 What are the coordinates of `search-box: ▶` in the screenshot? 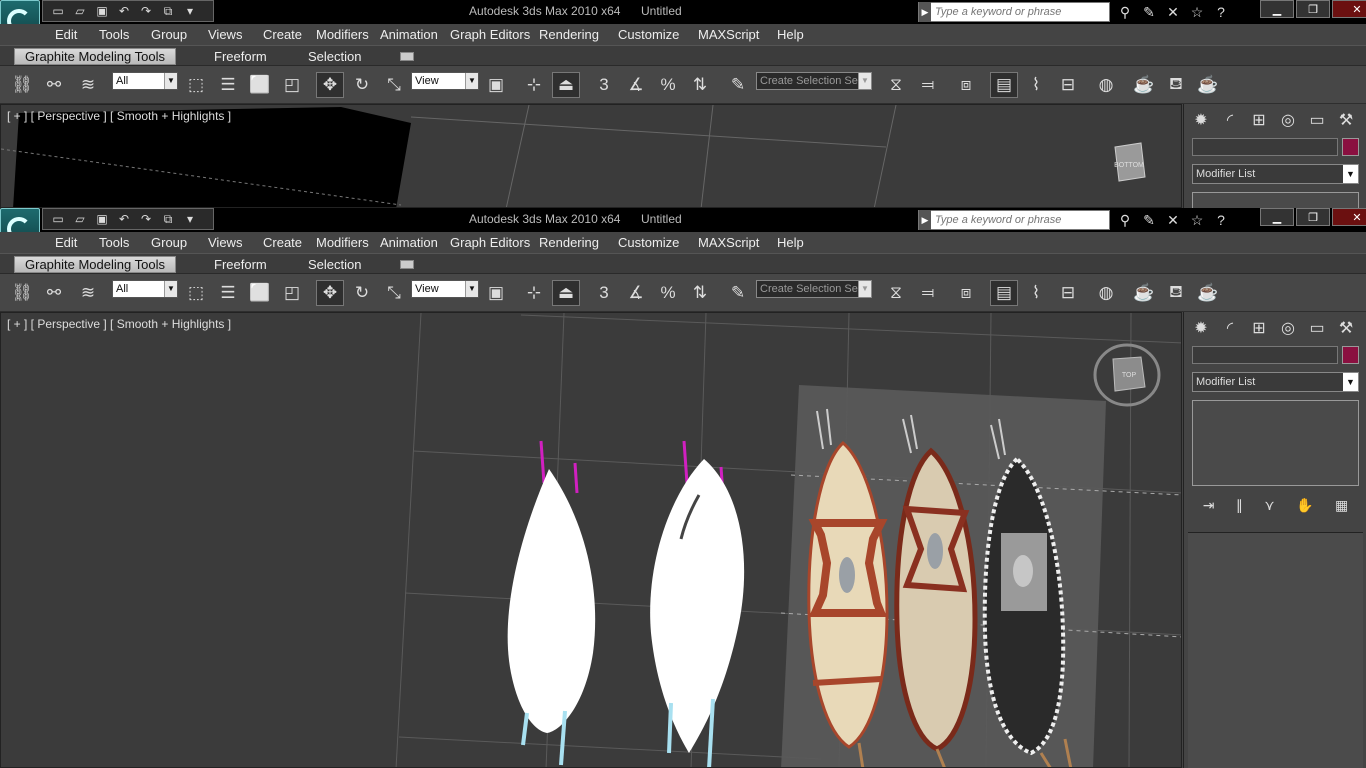 It's located at (1014, 220).